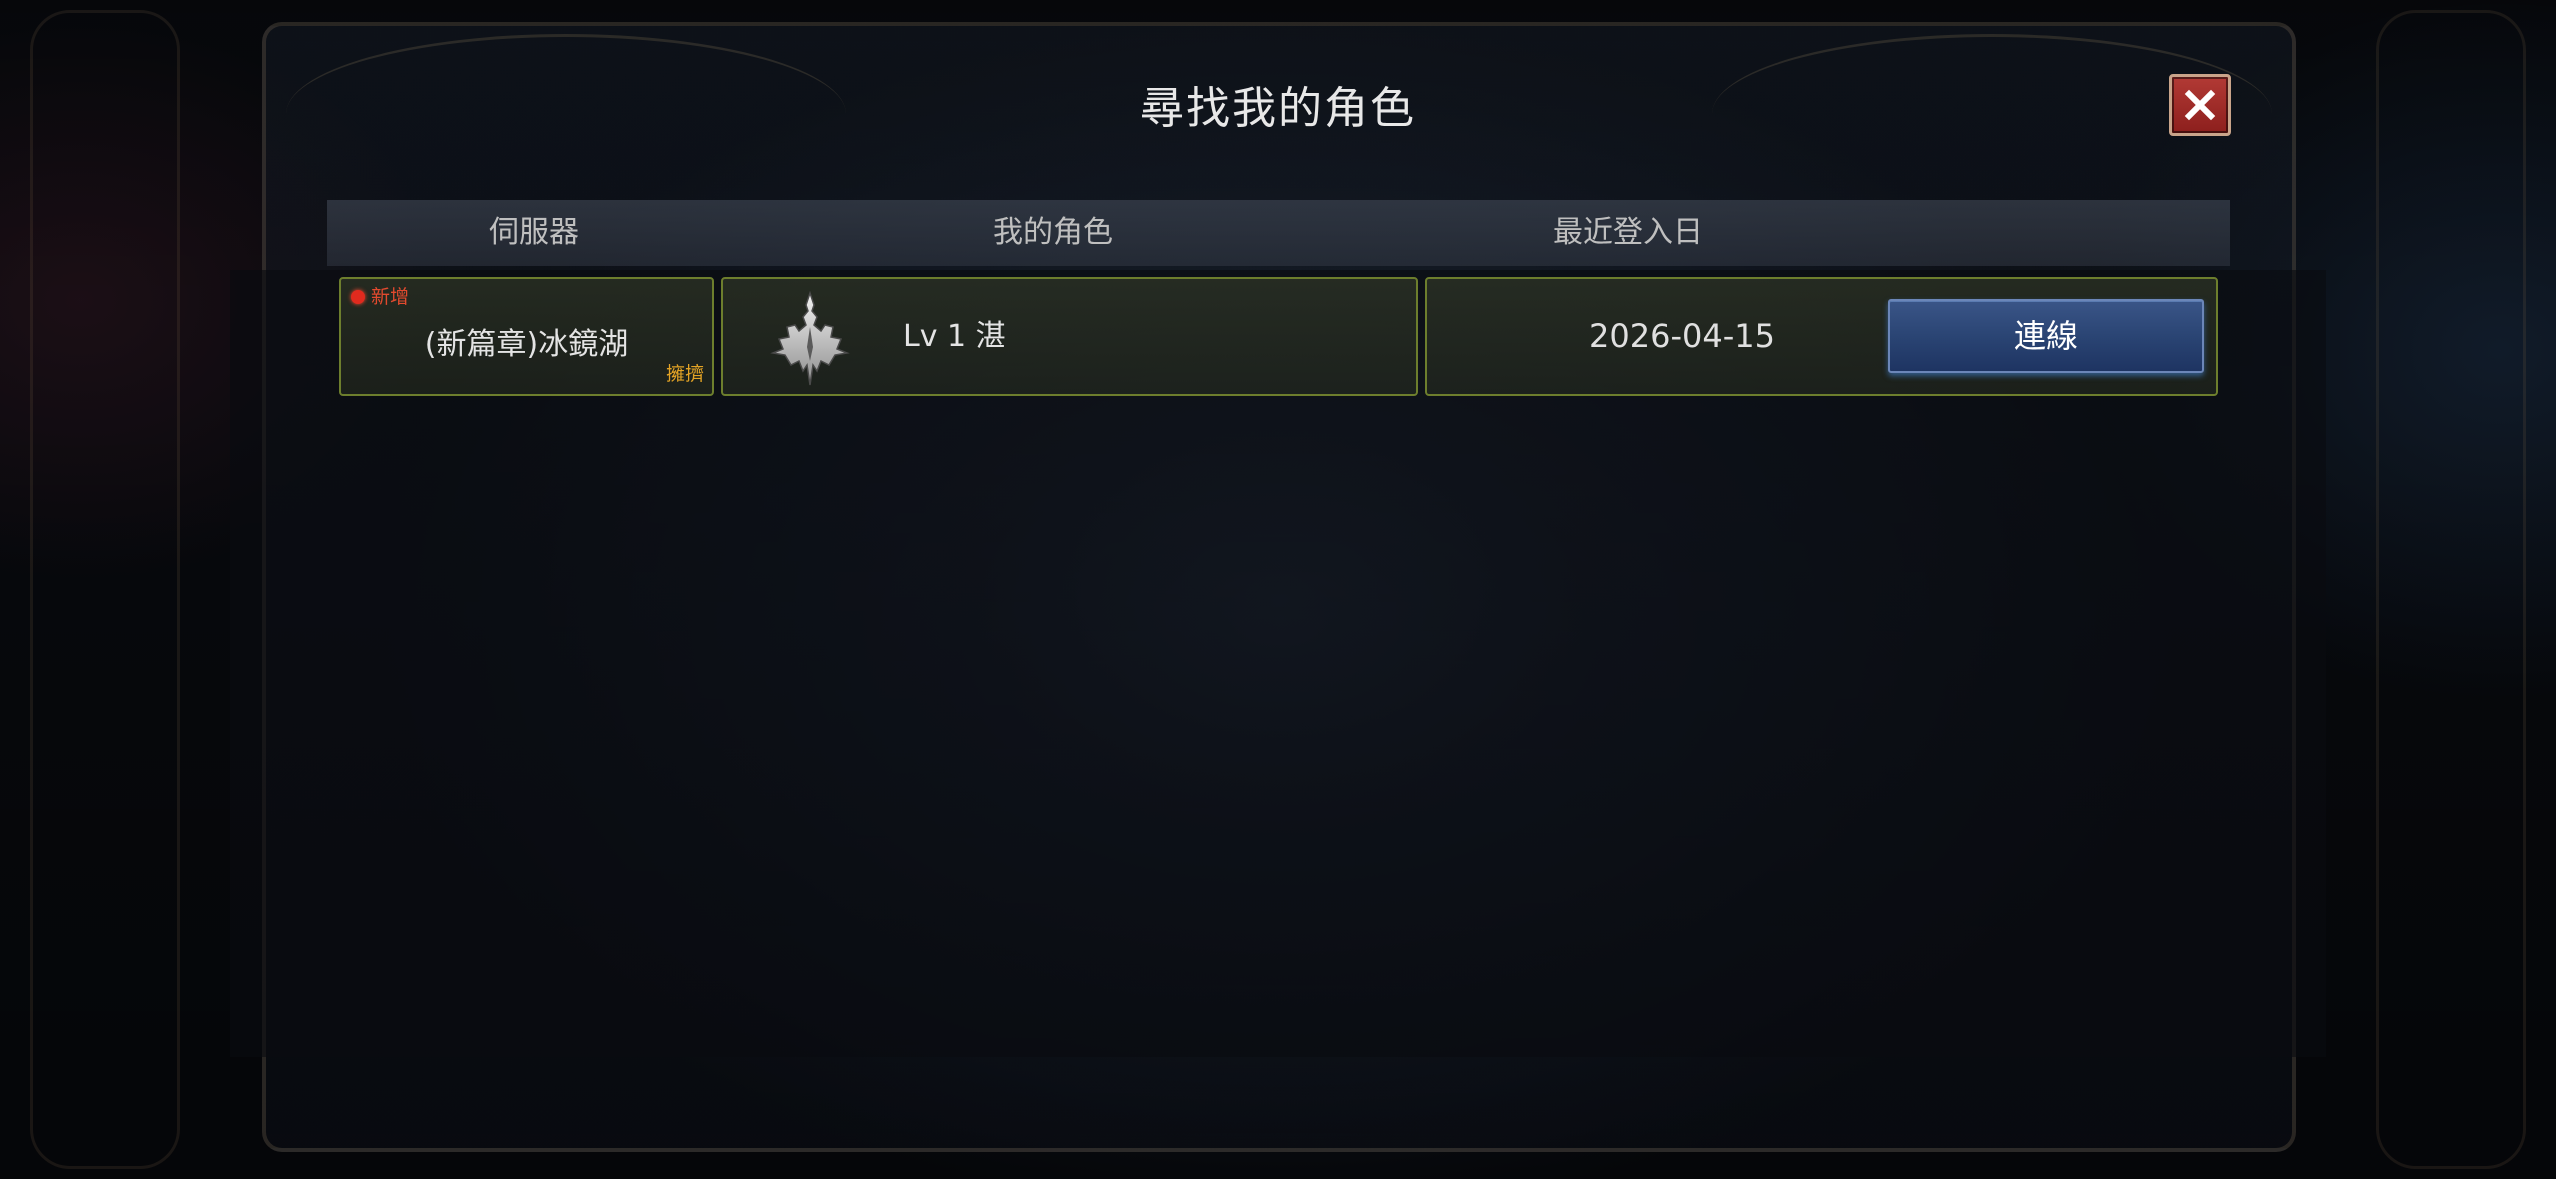  Describe the element at coordinates (534, 232) in the screenshot. I see `column-header-server: 伺服器` at that location.